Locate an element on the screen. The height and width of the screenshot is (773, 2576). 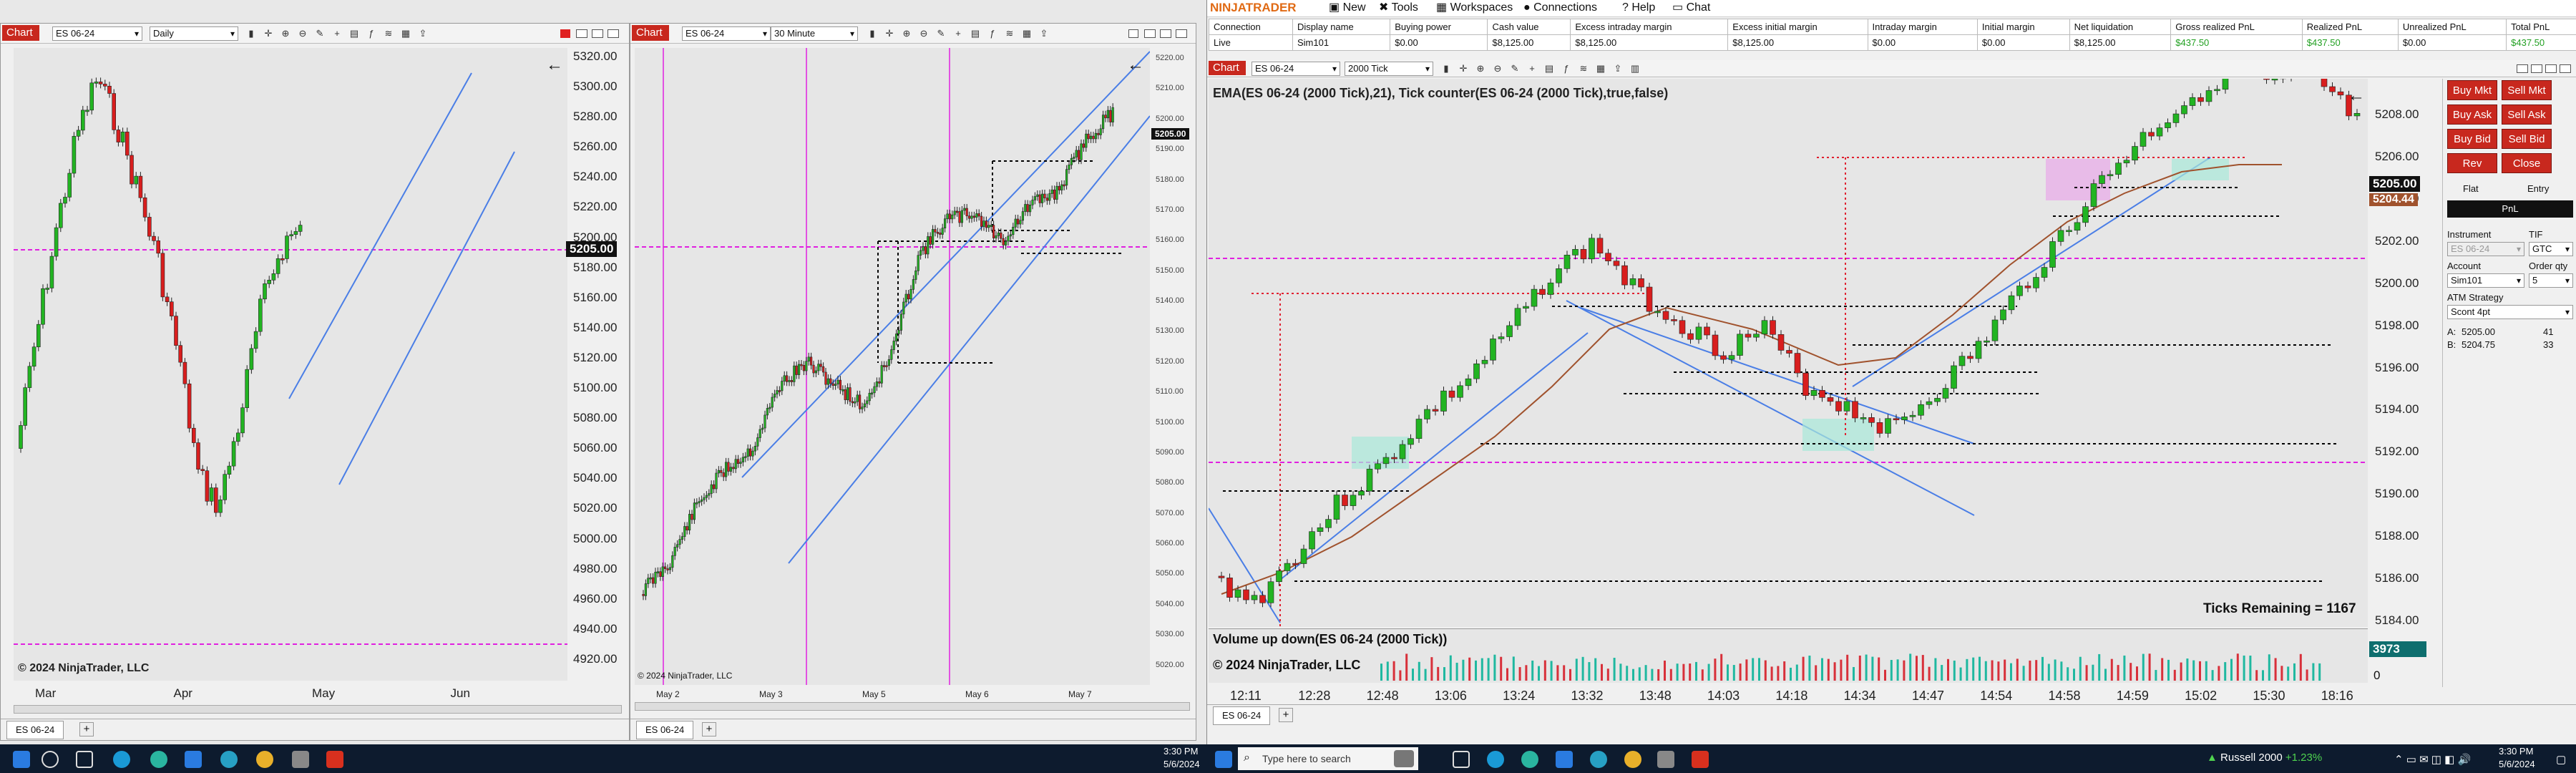
reverse-button: Rev is located at coordinates (2472, 163).